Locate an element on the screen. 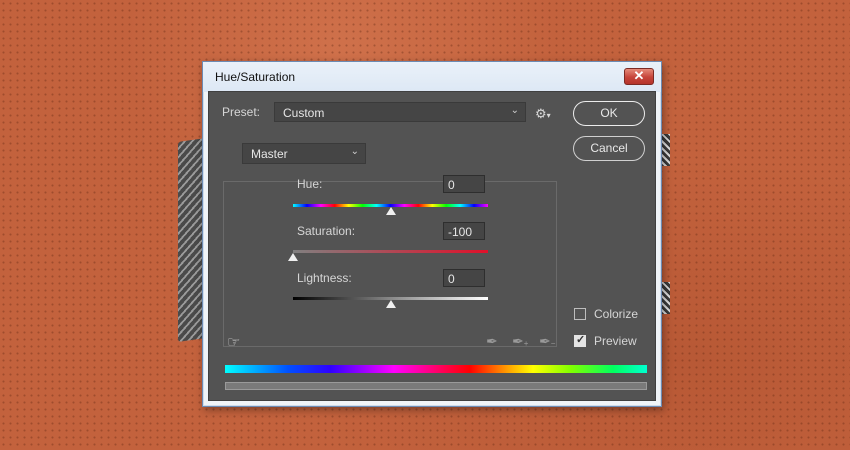  lightness-input: 0 is located at coordinates (464, 278).